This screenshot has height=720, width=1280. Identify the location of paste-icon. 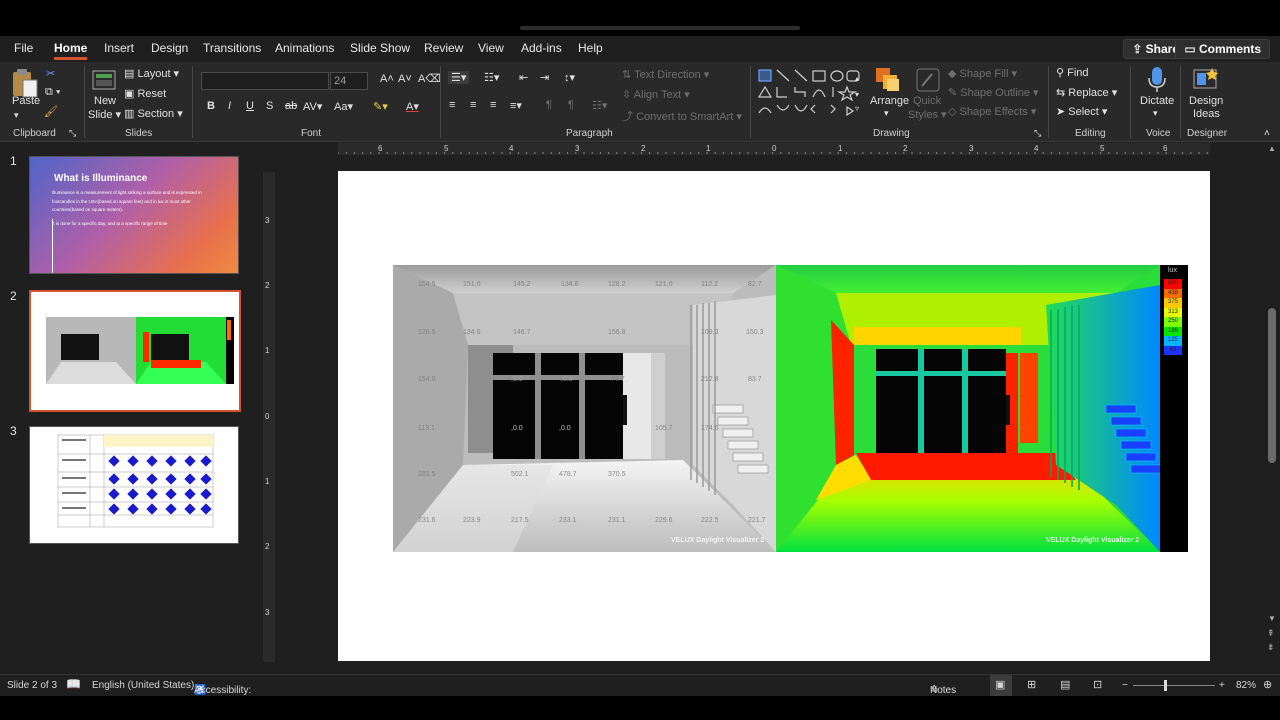
(25, 83).